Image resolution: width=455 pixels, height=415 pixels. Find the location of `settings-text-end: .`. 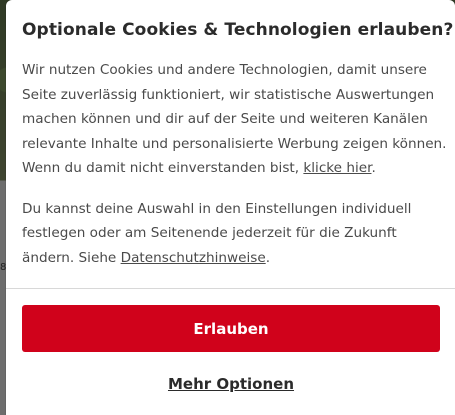

settings-text-end: . is located at coordinates (268, 257).